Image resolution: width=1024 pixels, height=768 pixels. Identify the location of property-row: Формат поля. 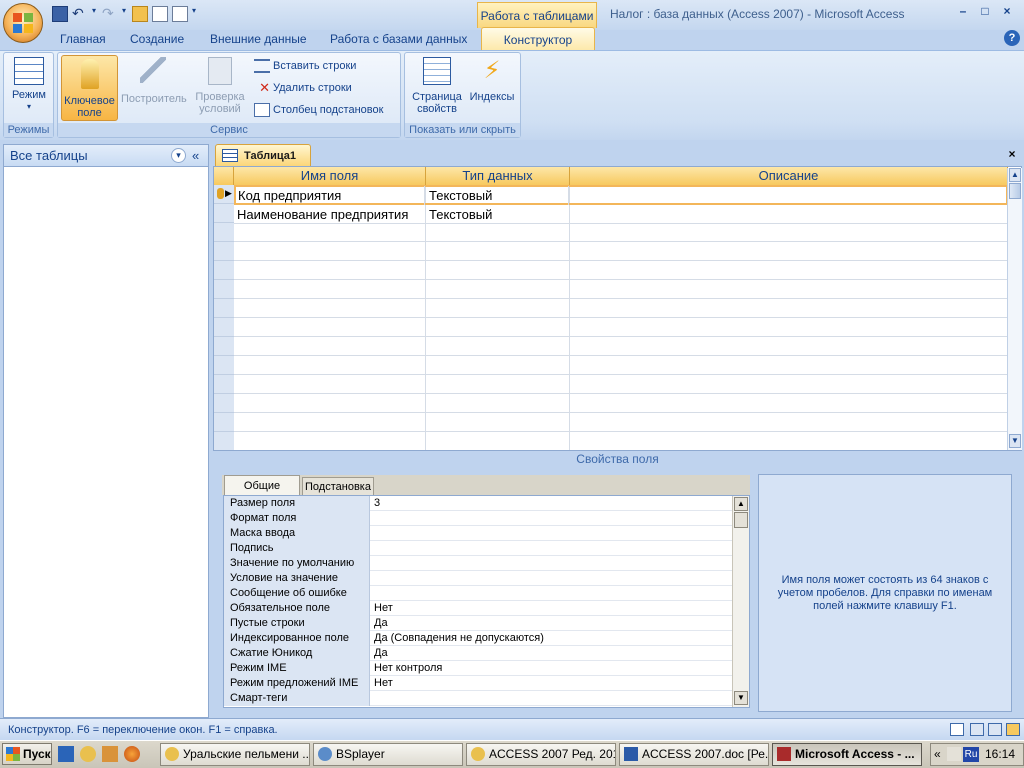
(478, 518).